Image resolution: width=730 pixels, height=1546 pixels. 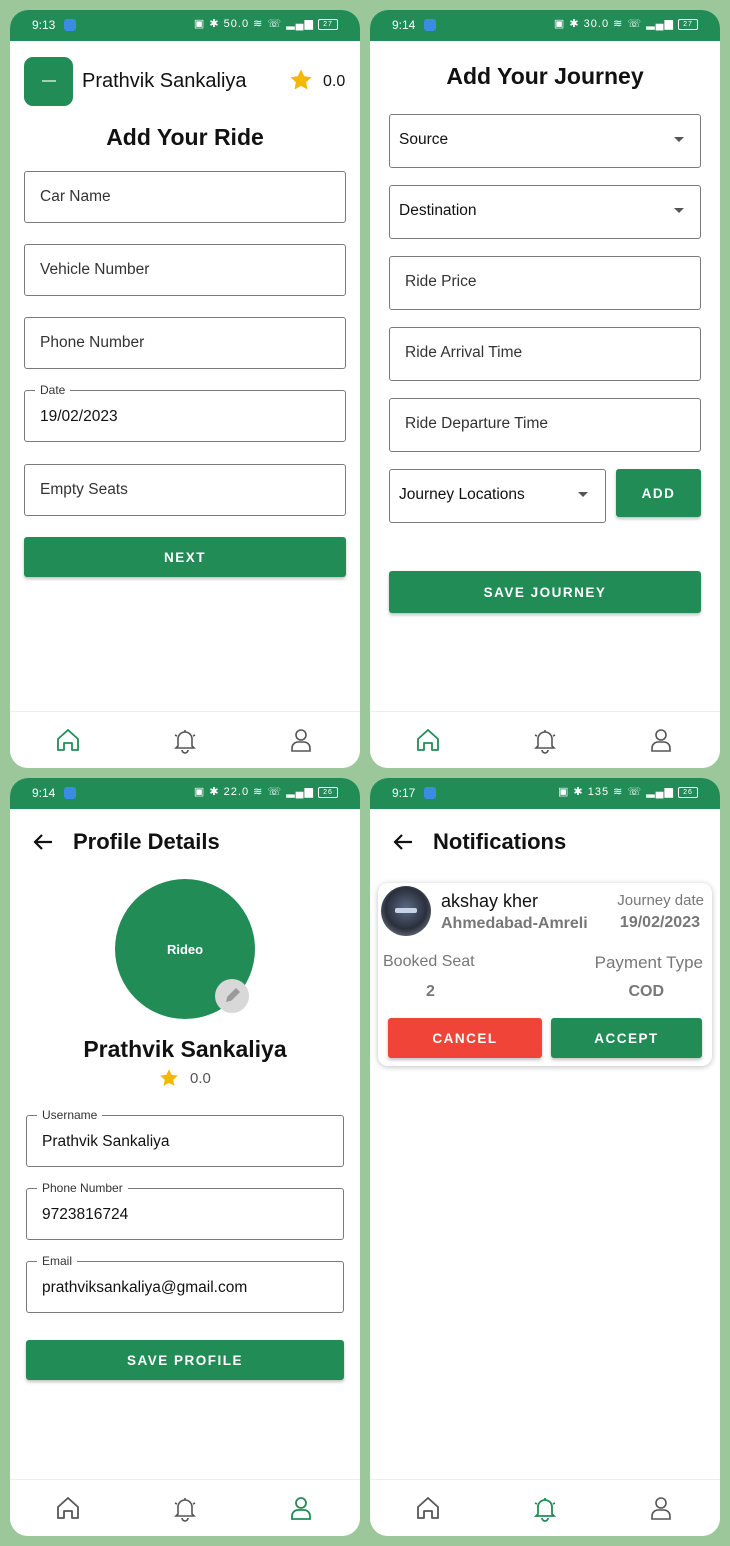 I want to click on arrival-time-field: Ride Arrival Time, so click(x=545, y=354).